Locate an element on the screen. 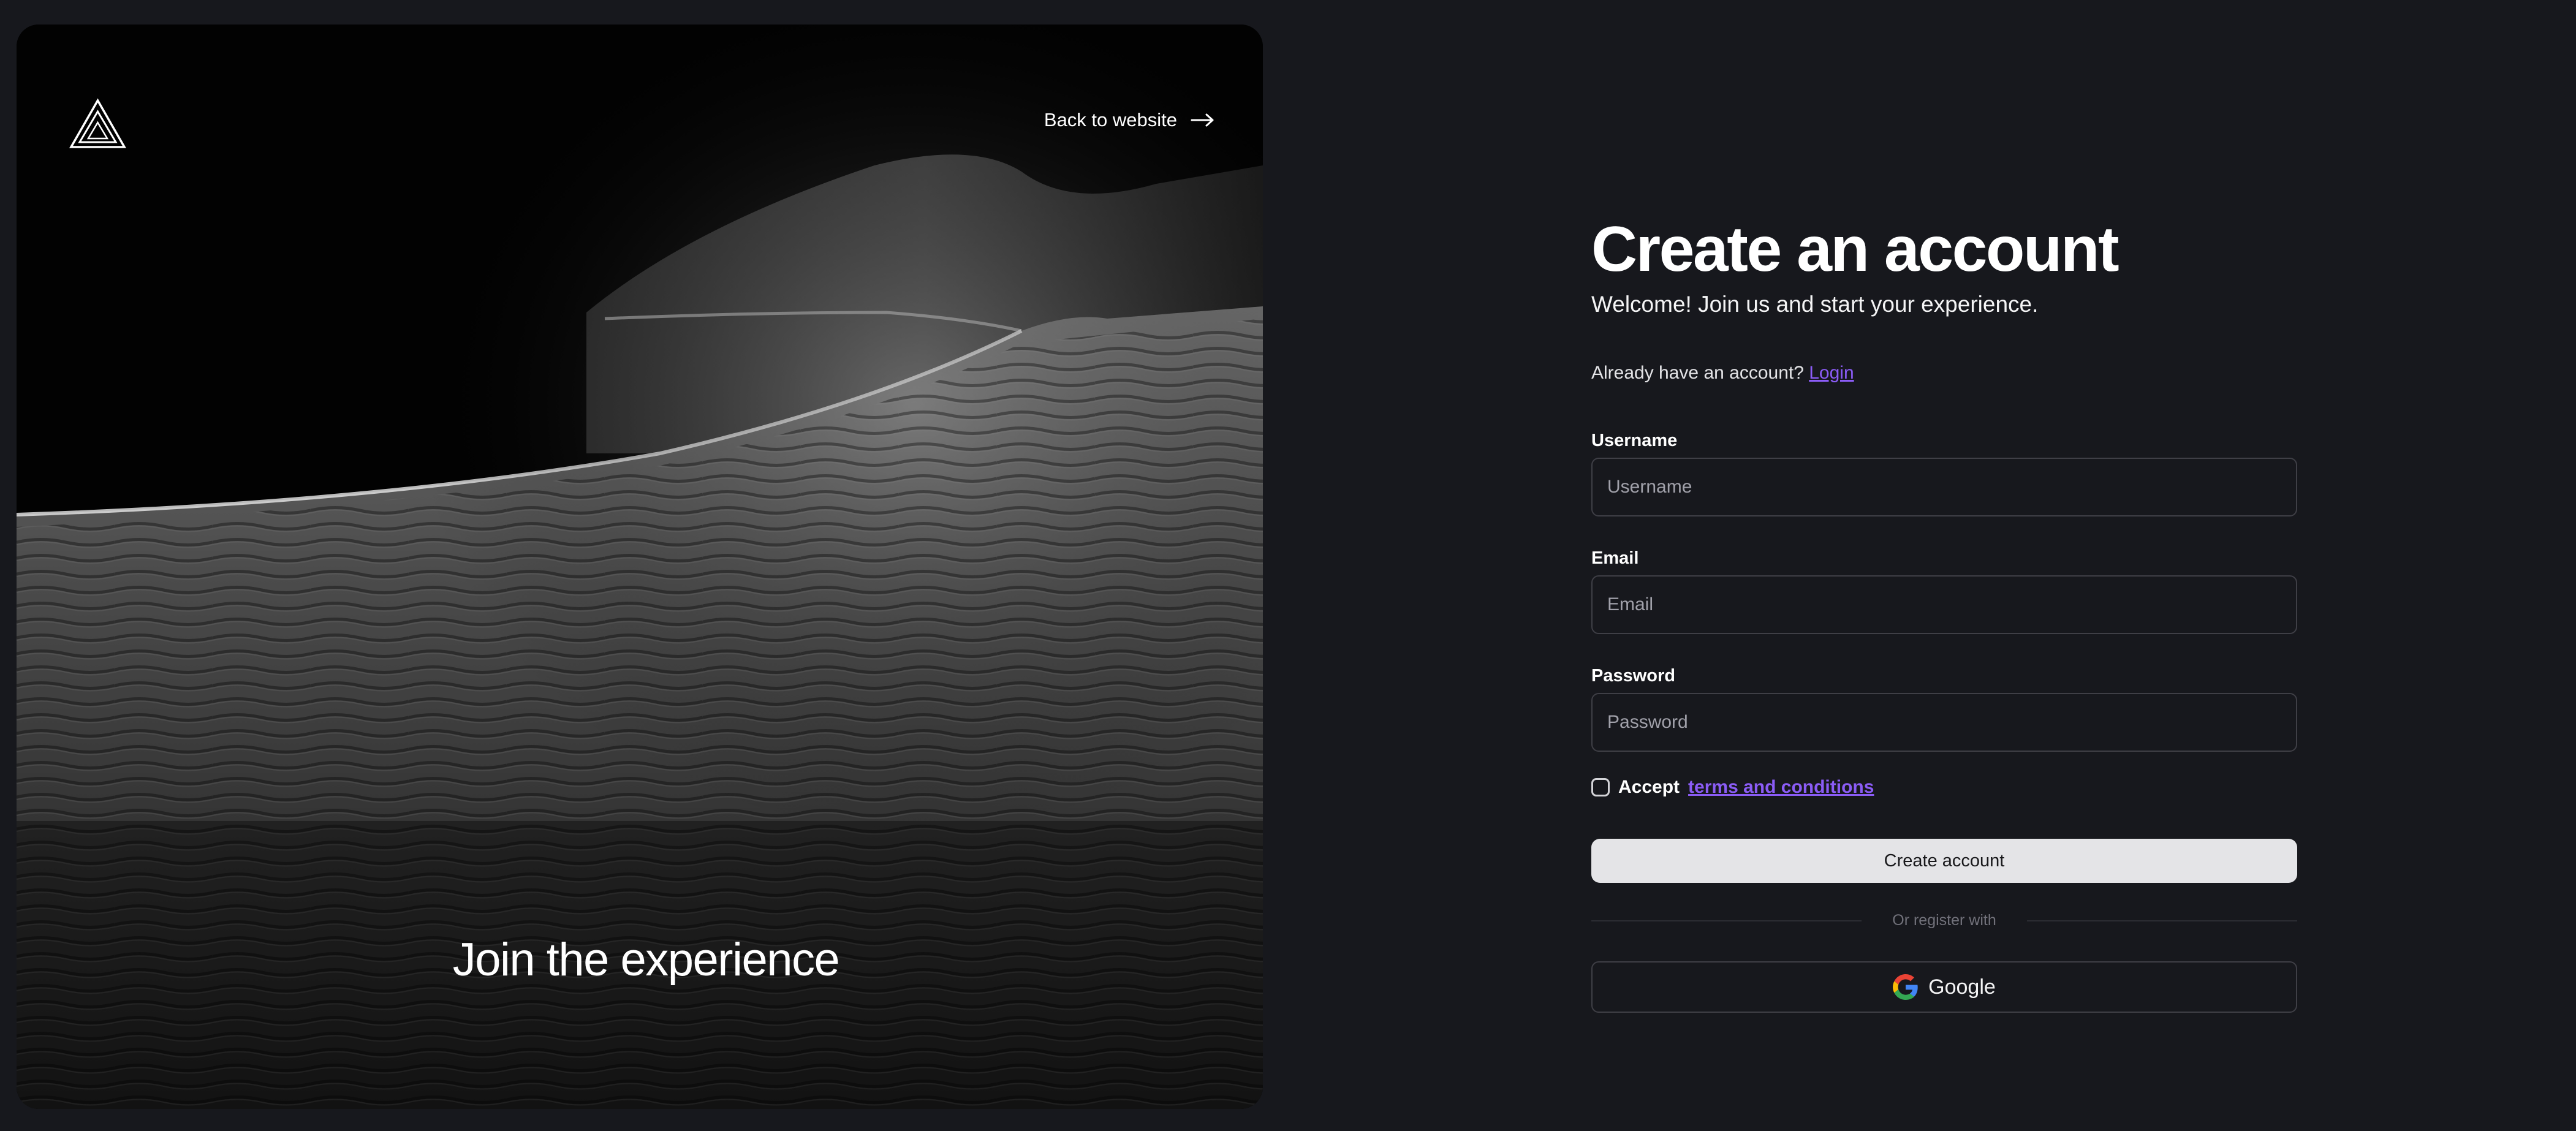  terms-accept-text: Accept is located at coordinates (1649, 787).